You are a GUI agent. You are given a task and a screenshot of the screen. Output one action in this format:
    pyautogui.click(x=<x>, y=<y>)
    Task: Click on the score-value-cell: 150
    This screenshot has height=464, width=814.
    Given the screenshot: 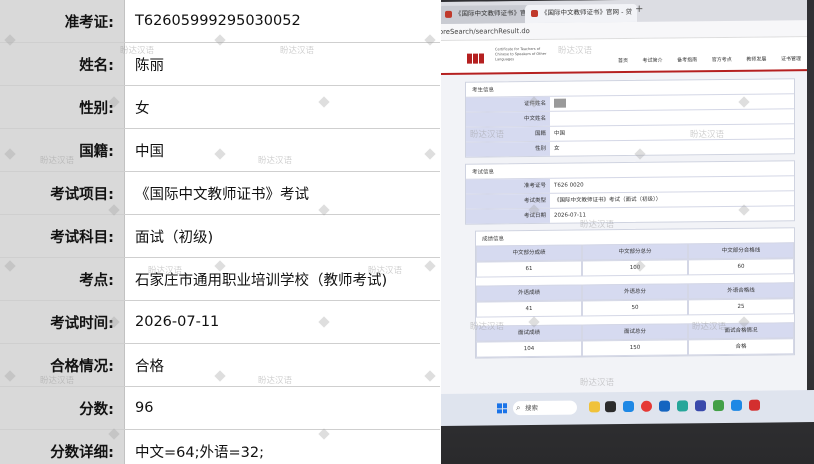 What is the action you would take?
    pyautogui.click(x=635, y=348)
    